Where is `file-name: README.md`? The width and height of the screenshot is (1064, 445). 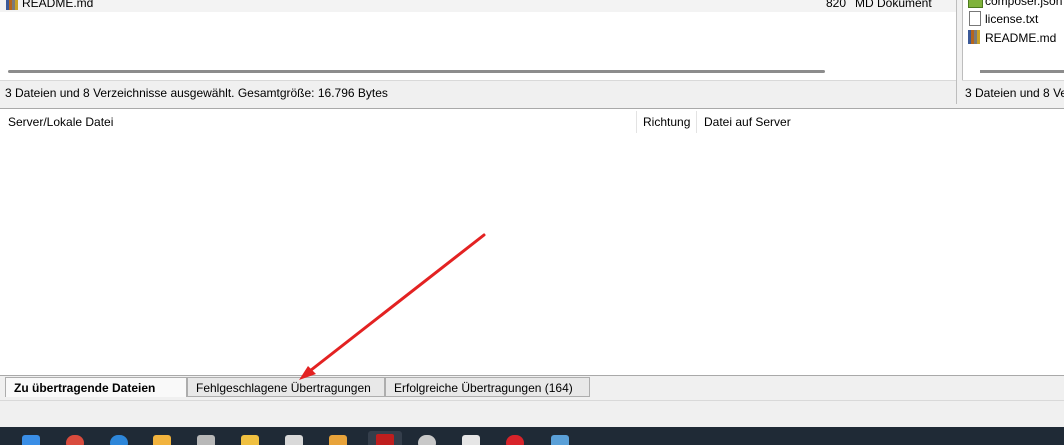 file-name: README.md is located at coordinates (58, 5).